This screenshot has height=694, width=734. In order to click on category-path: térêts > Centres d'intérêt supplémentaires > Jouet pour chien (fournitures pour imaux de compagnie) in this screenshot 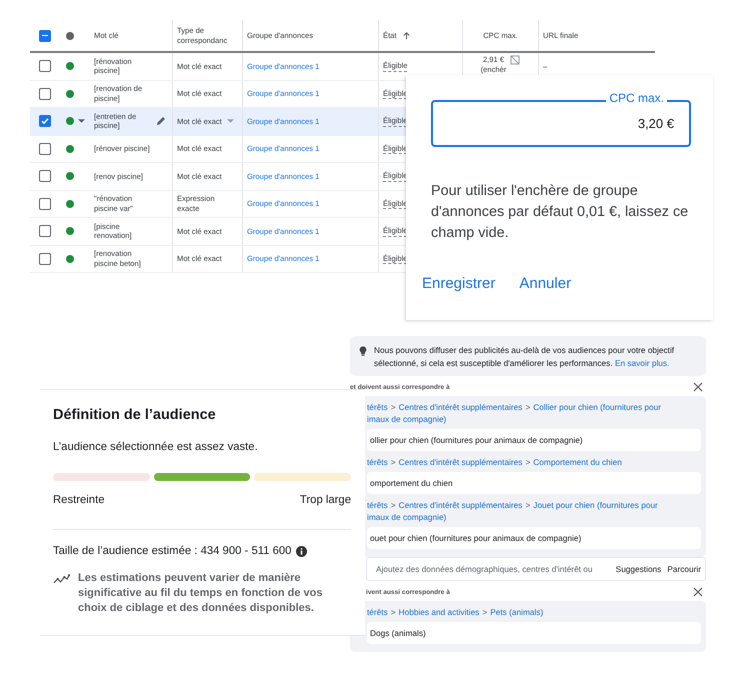, I will do `click(513, 511)`.